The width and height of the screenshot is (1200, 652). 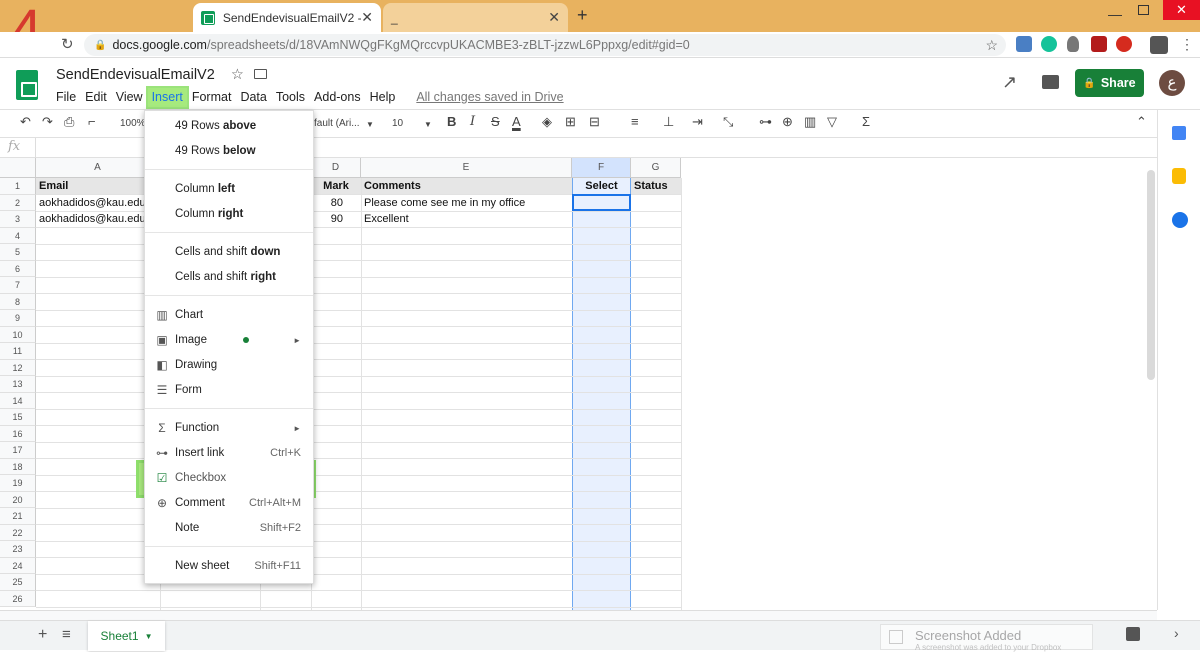 I want to click on bulb-extension-icon, so click(x=1073, y=44).